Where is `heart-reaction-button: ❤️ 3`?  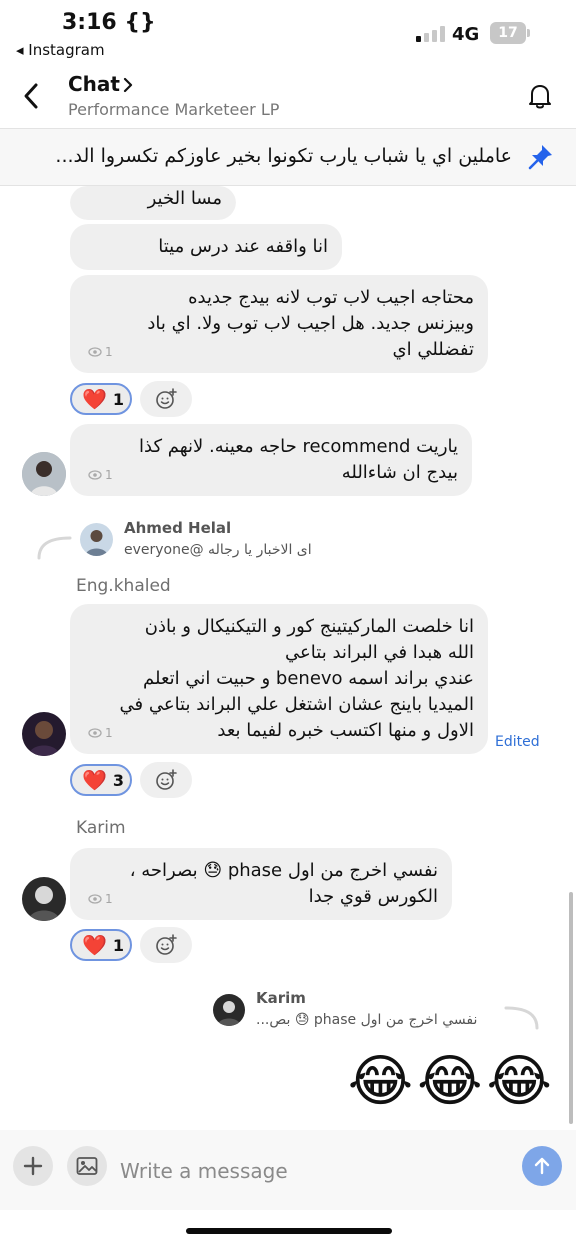 heart-reaction-button: ❤️ 3 is located at coordinates (101, 780).